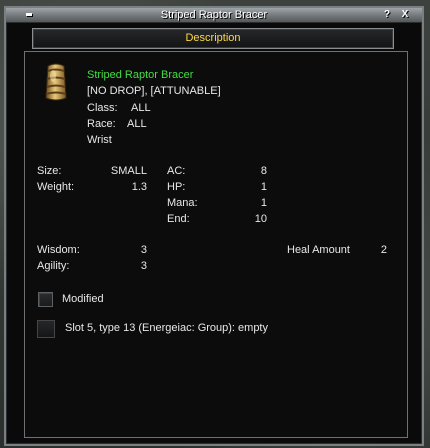 The image size is (430, 448). What do you see at coordinates (143, 266) in the screenshot?
I see `agility-value: 3` at bounding box center [143, 266].